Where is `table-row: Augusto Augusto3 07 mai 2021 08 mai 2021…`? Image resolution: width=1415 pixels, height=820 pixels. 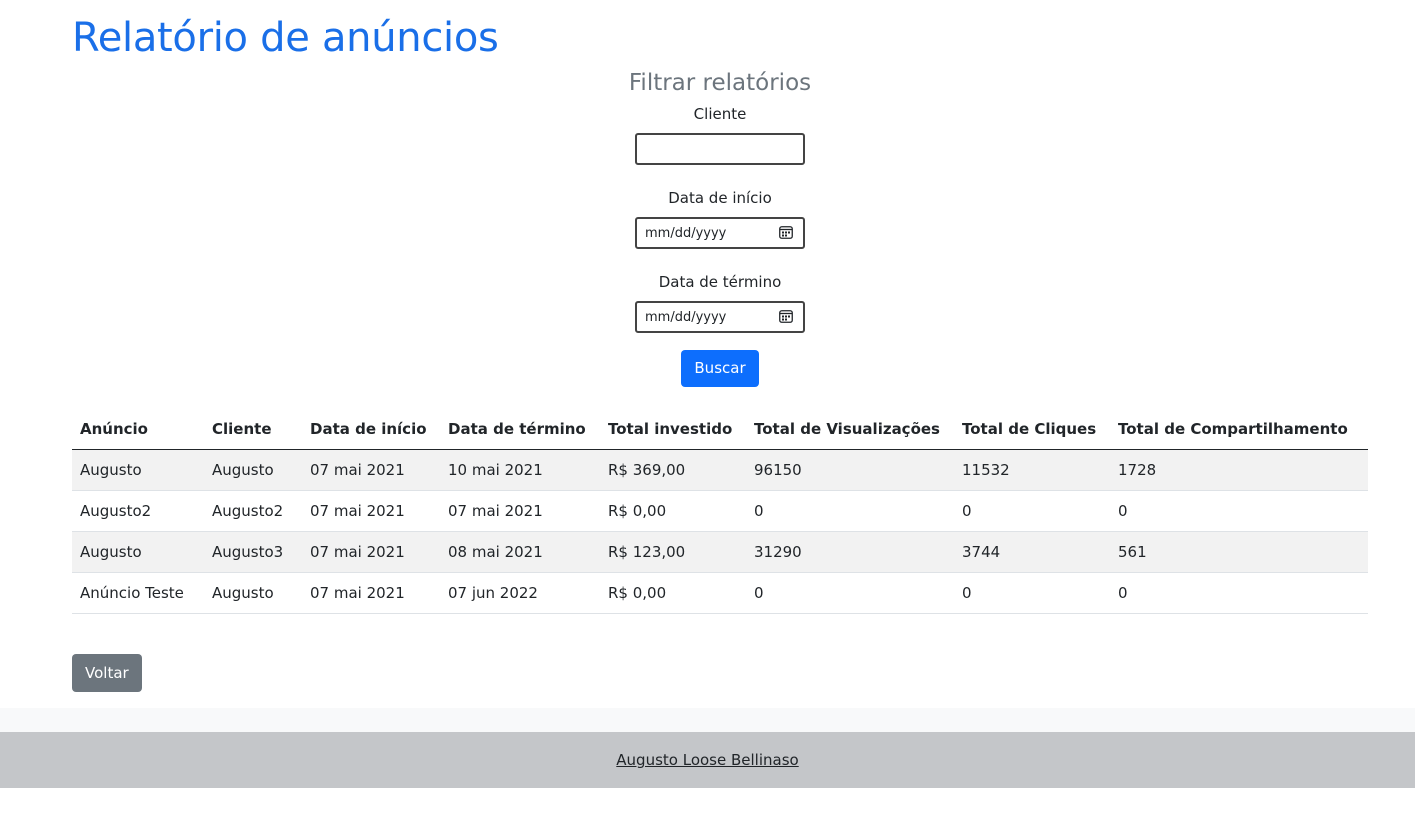
table-row: Augusto Augusto3 07 mai 2021 08 mai 2021… is located at coordinates (720, 552).